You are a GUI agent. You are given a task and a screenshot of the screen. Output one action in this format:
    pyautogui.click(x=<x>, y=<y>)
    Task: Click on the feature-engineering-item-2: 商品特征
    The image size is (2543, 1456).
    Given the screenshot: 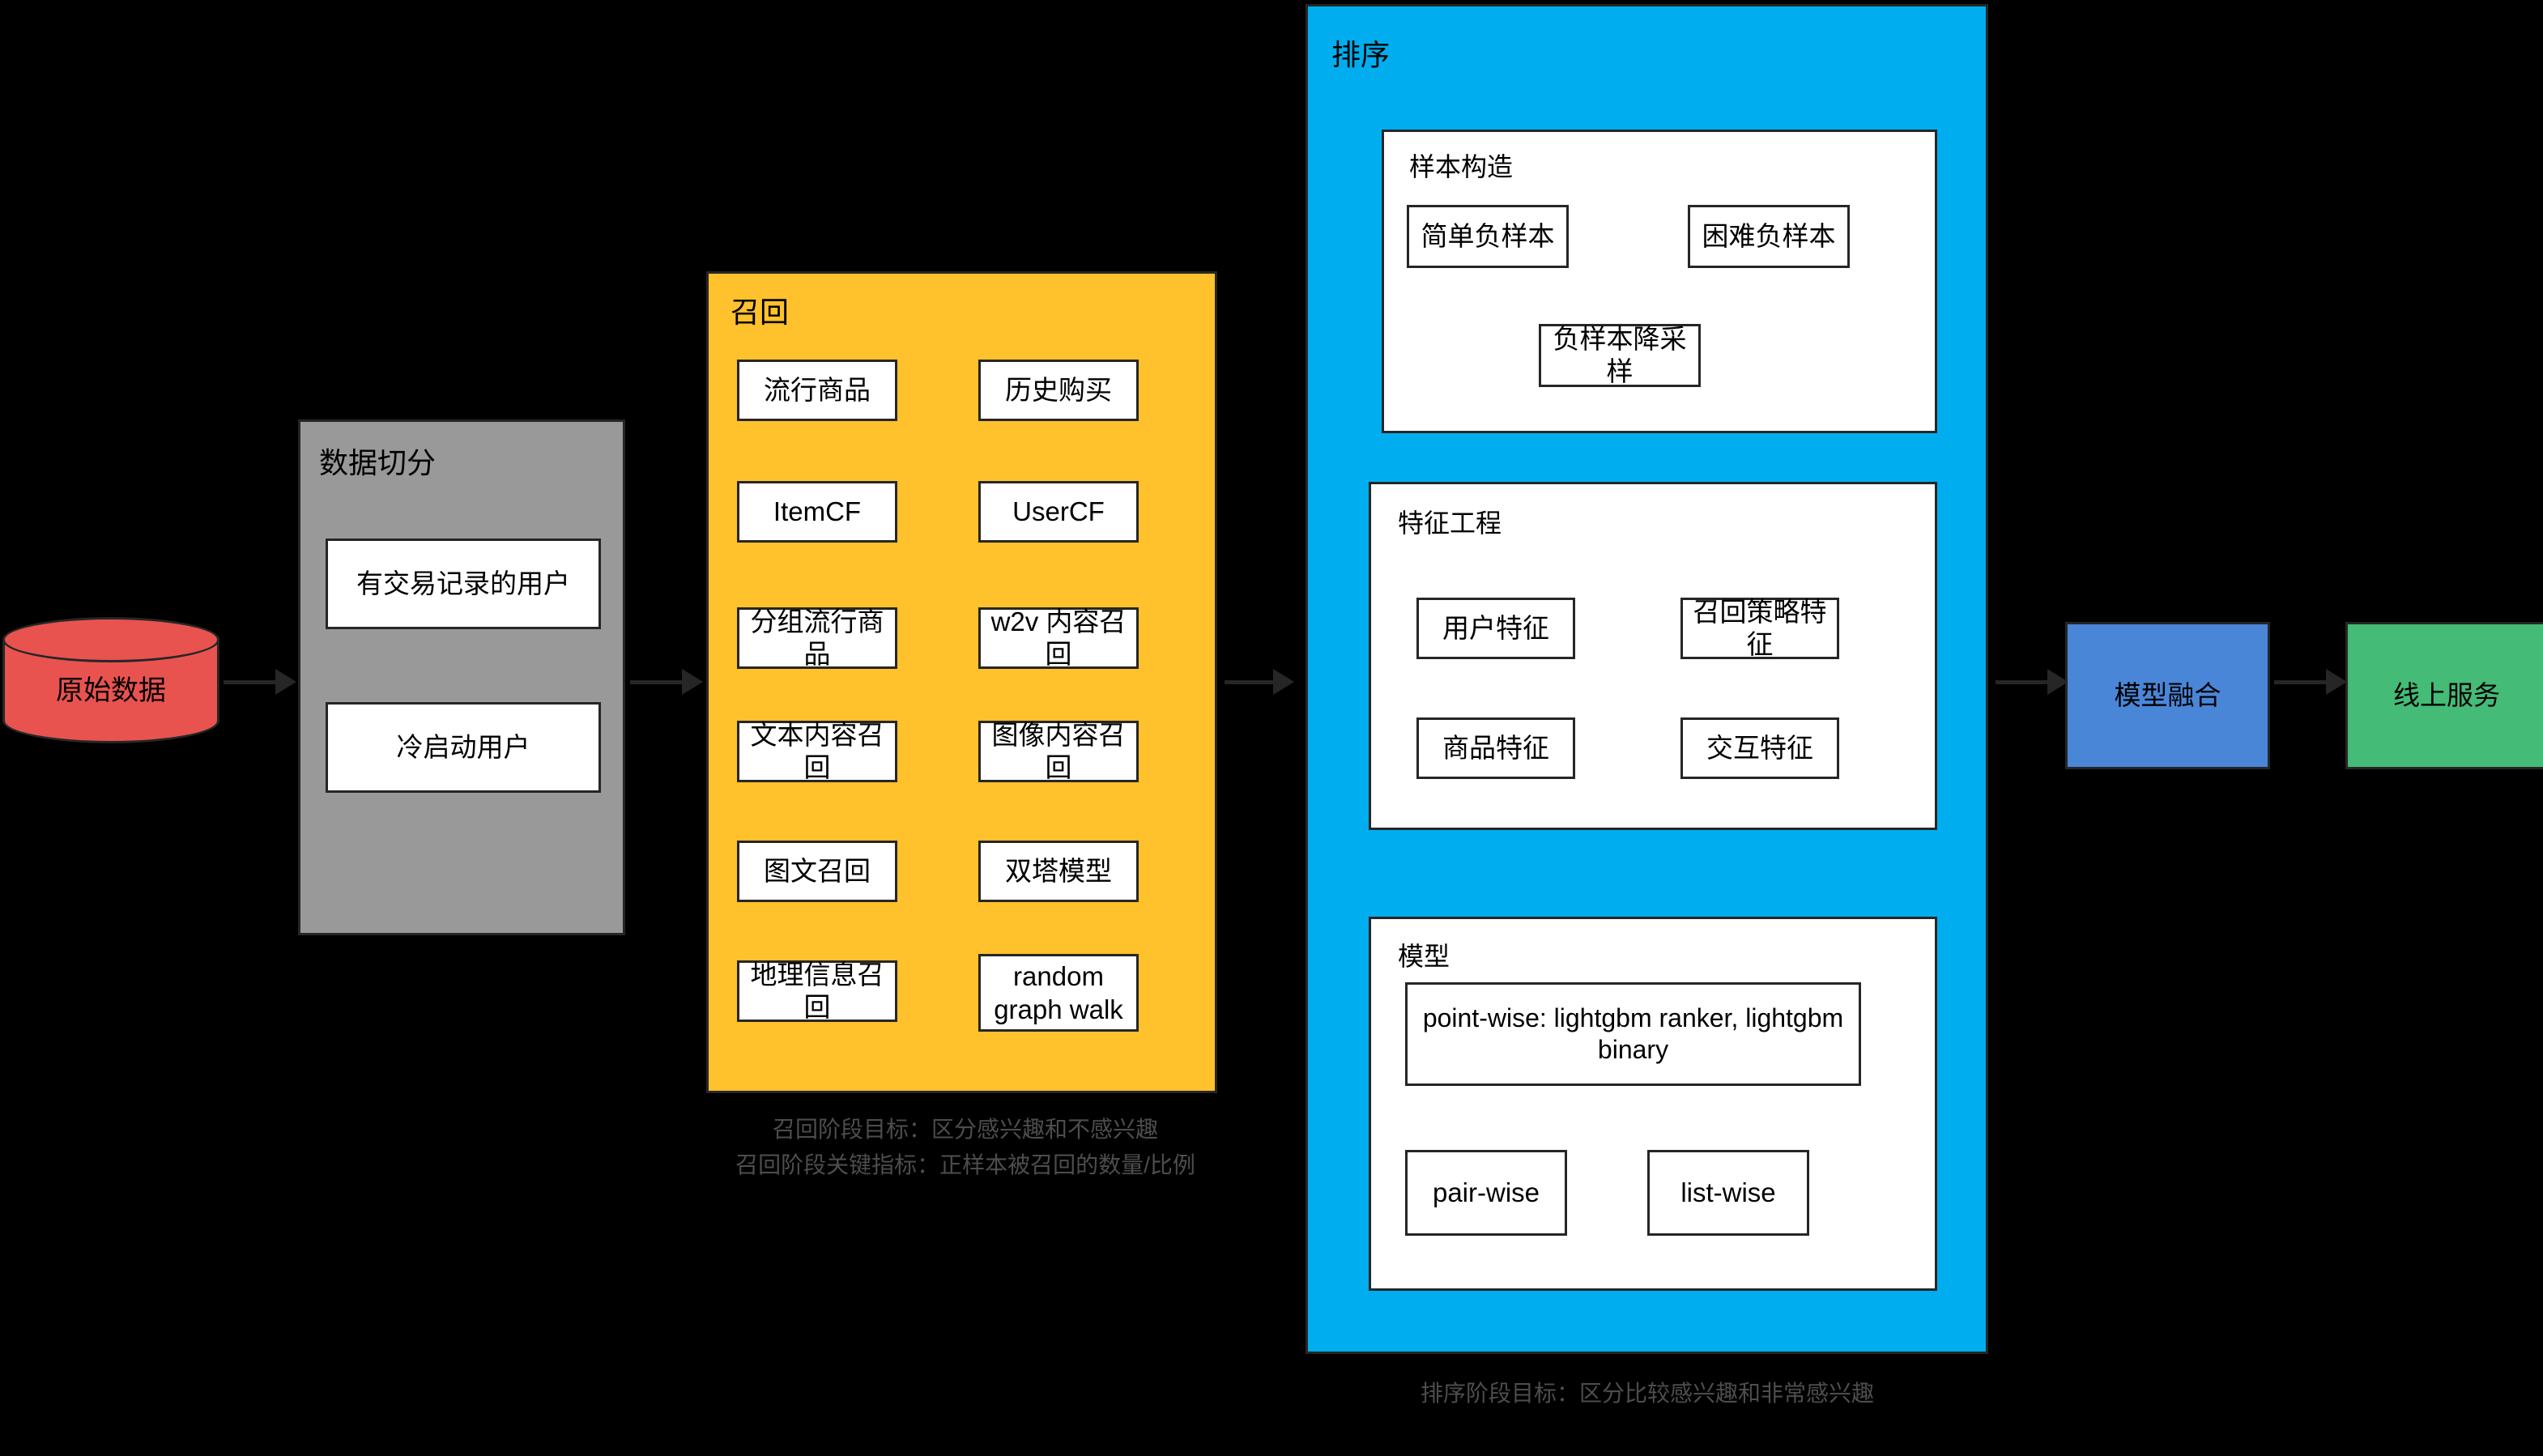 What is the action you would take?
    pyautogui.click(x=1495, y=748)
    